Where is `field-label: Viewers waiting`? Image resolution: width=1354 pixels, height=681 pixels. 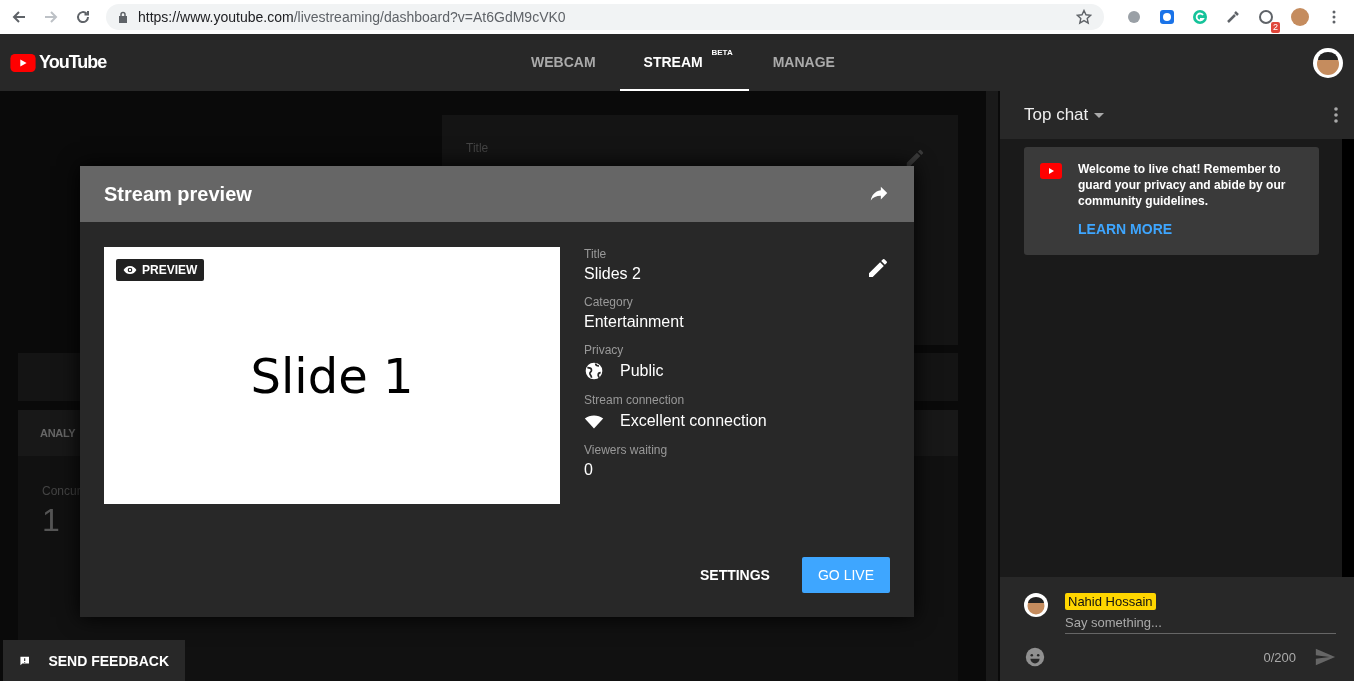
field-label: Viewers waiting is located at coordinates (626, 450).